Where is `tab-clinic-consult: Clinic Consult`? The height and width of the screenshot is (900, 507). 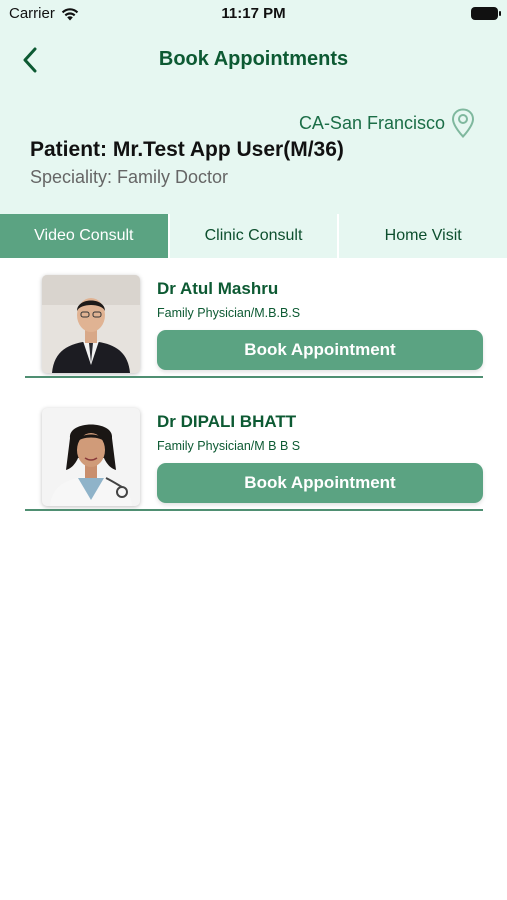
tab-clinic-consult: Clinic Consult is located at coordinates (255, 236).